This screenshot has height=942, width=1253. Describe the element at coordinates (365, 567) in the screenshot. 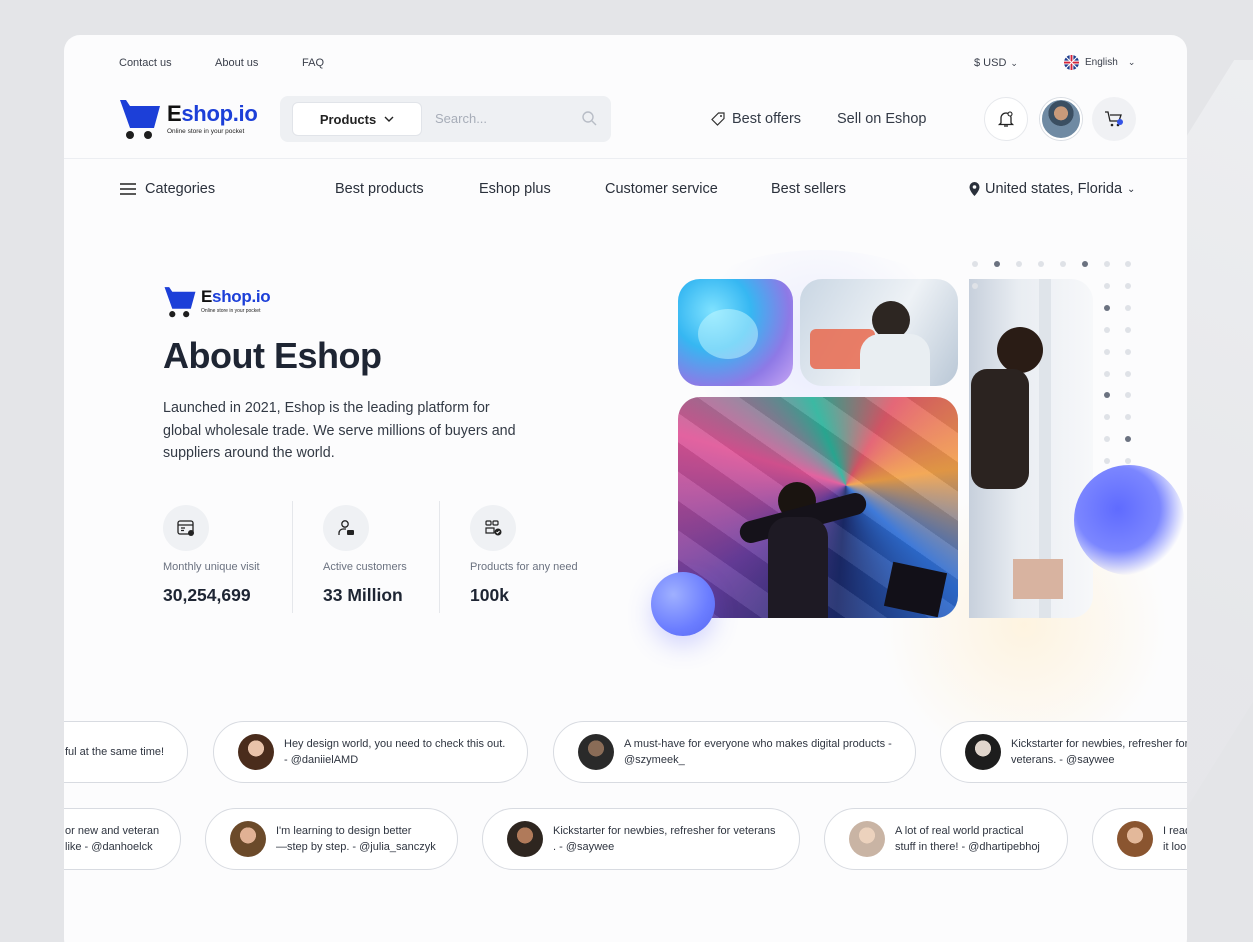

I see `stat-label: Active customers` at that location.